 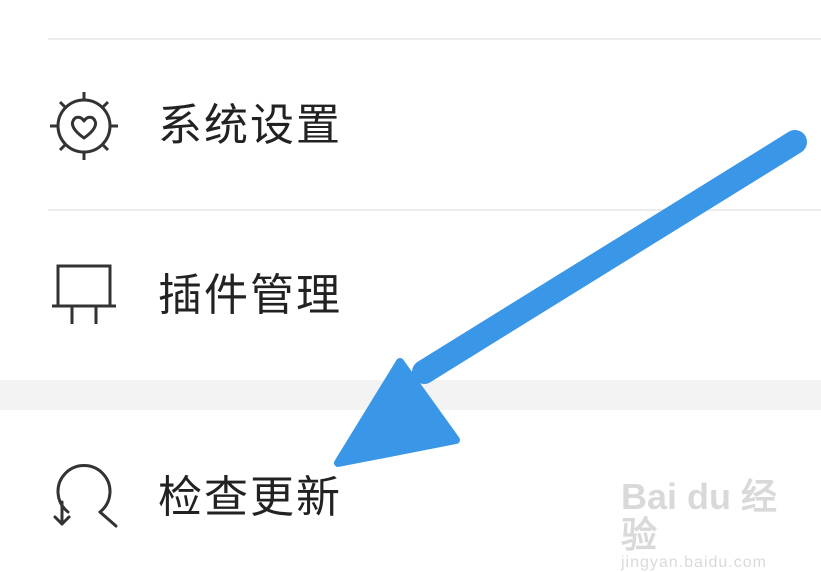 What do you see at coordinates (84, 496) in the screenshot?
I see `check-update-icon` at bounding box center [84, 496].